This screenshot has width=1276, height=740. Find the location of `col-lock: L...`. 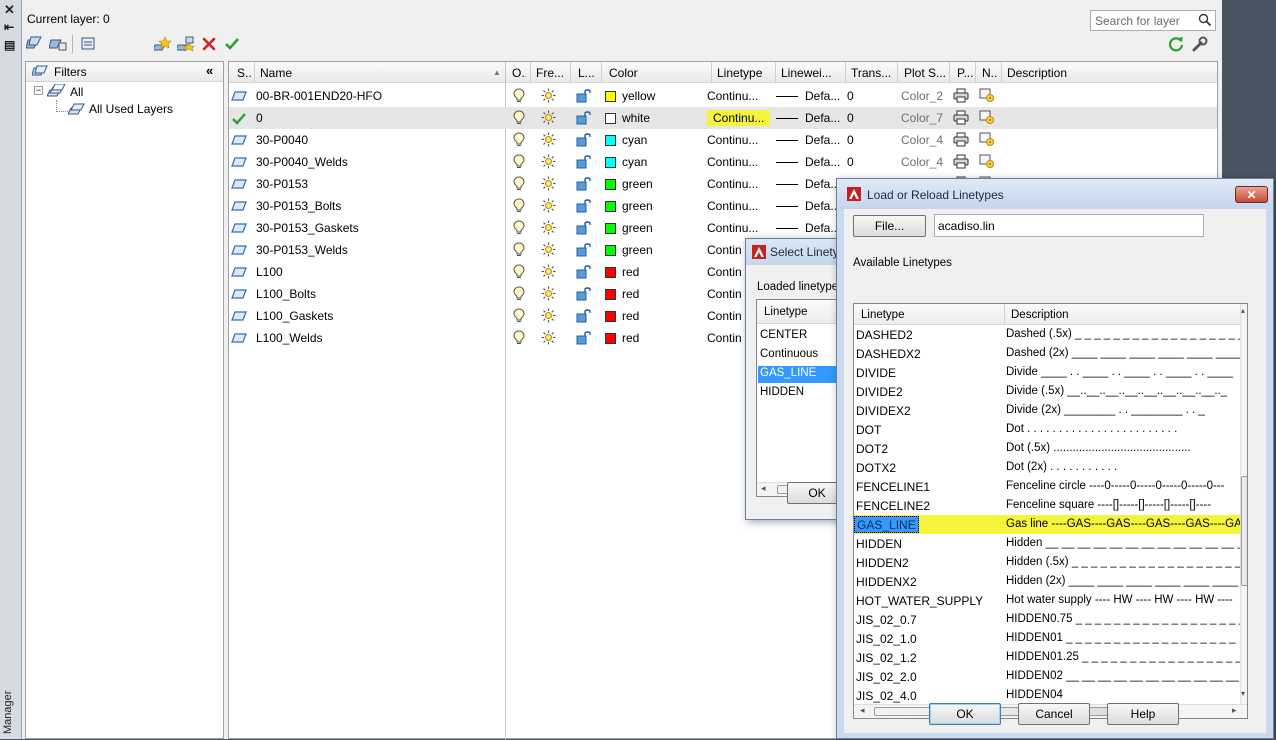

col-lock: L... is located at coordinates (588, 73).